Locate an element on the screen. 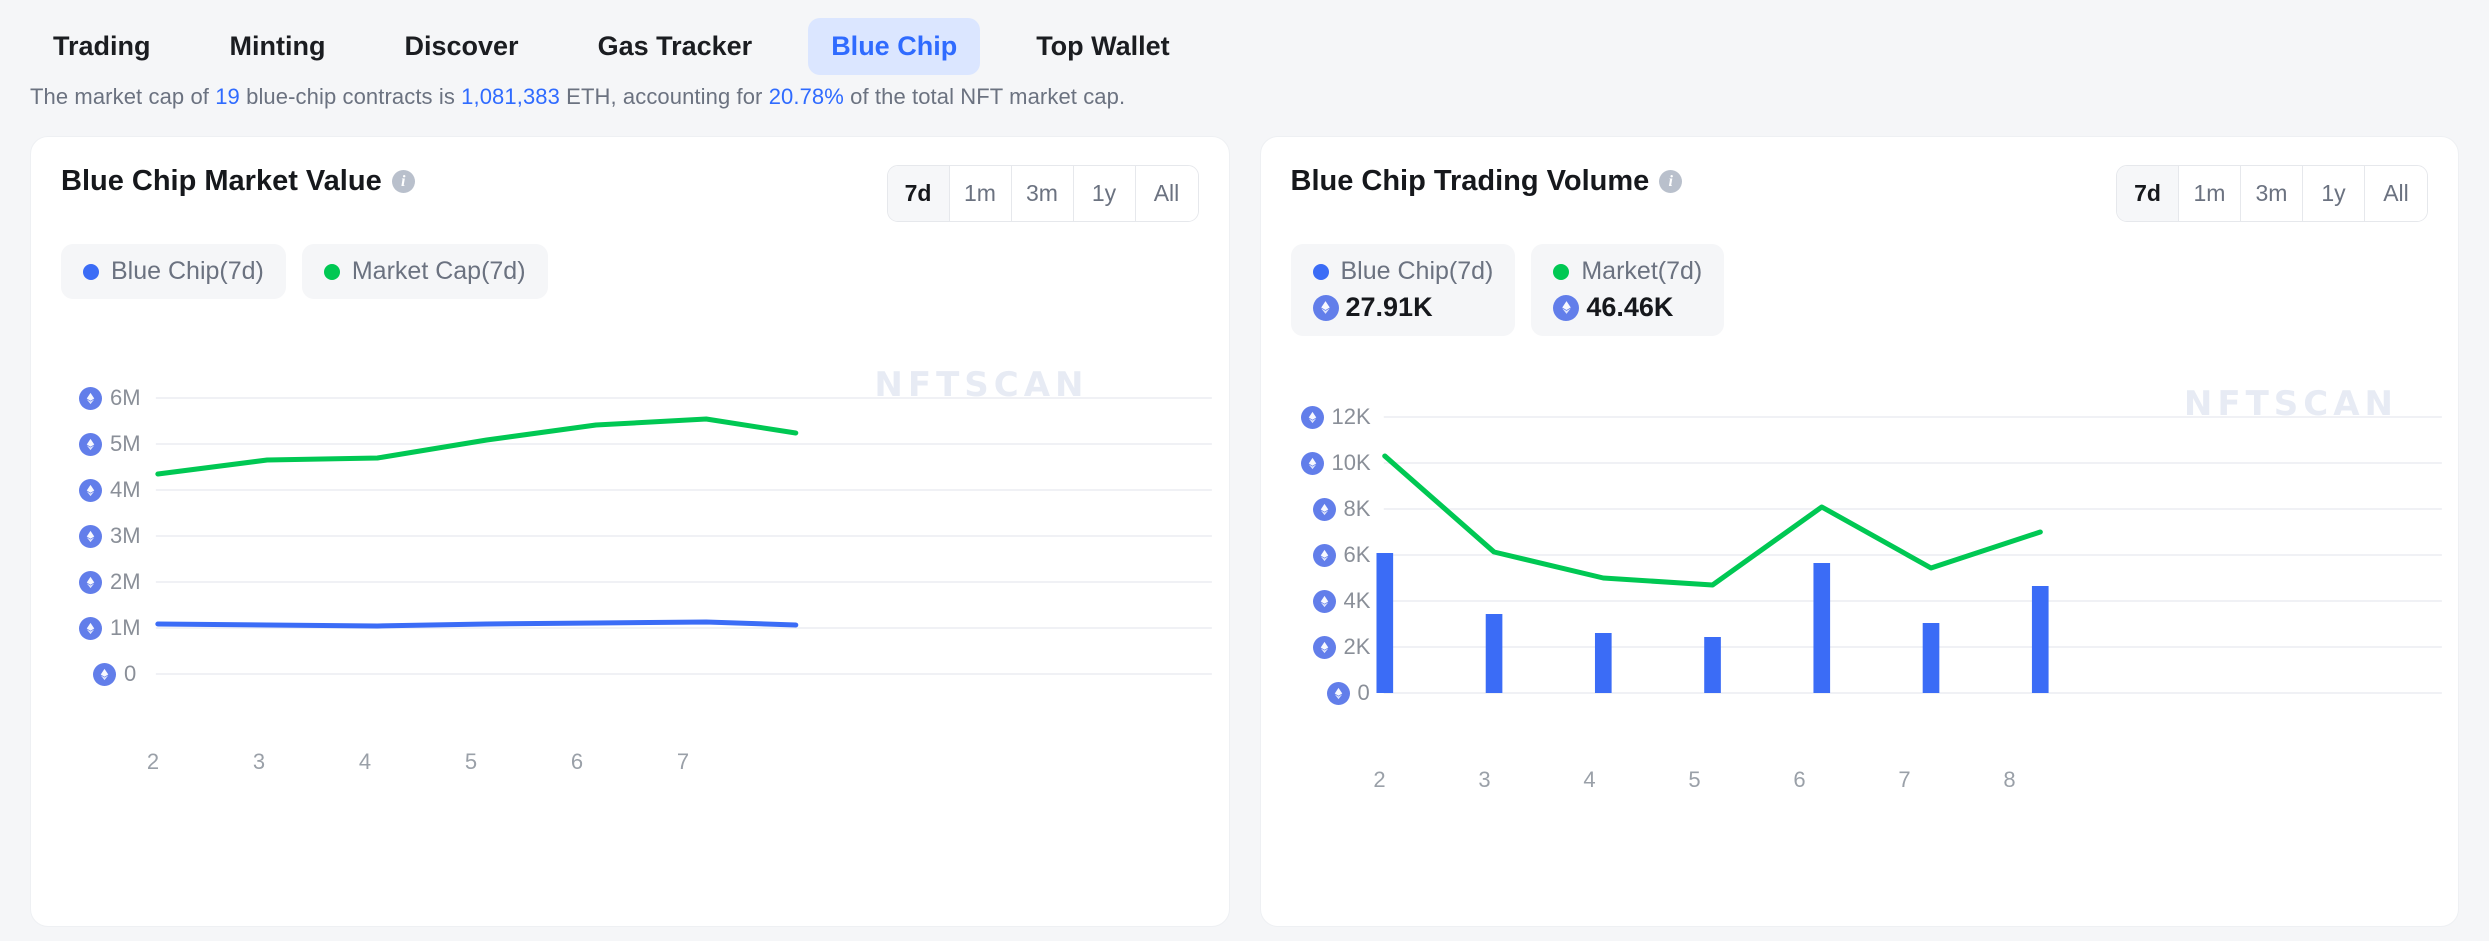 The width and height of the screenshot is (2489, 941). y-tick-4k: 4K is located at coordinates (1341, 601).